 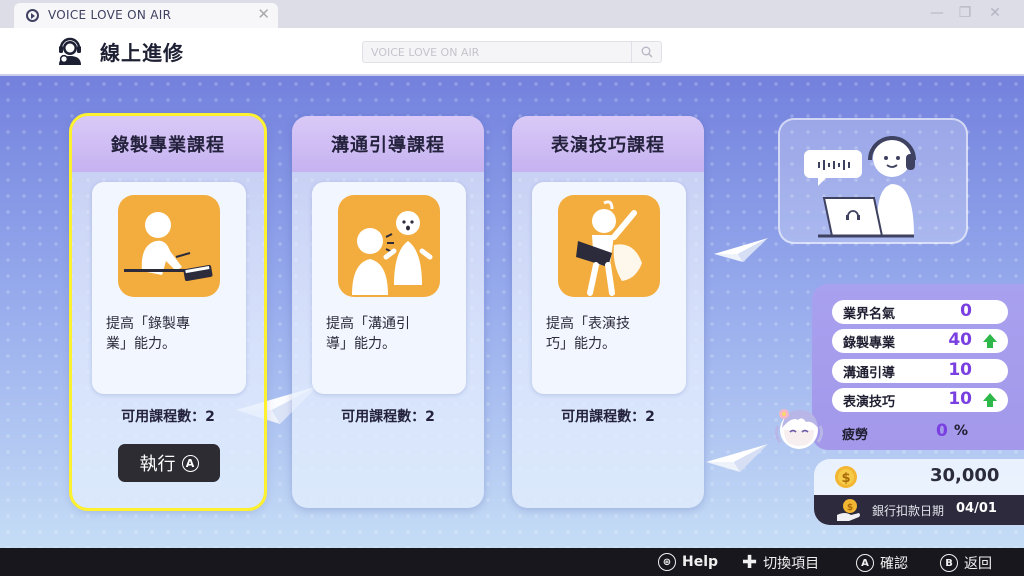 I want to click on back-hint: B 返回, so click(x=966, y=563).